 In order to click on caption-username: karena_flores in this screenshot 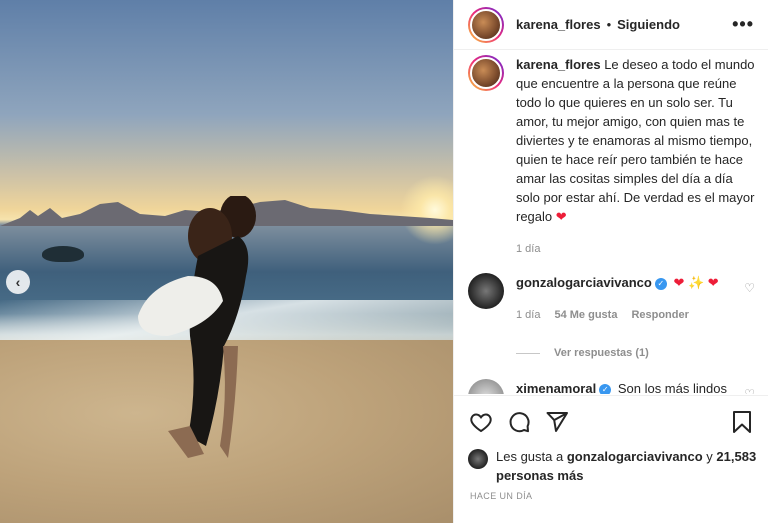, I will do `click(558, 64)`.